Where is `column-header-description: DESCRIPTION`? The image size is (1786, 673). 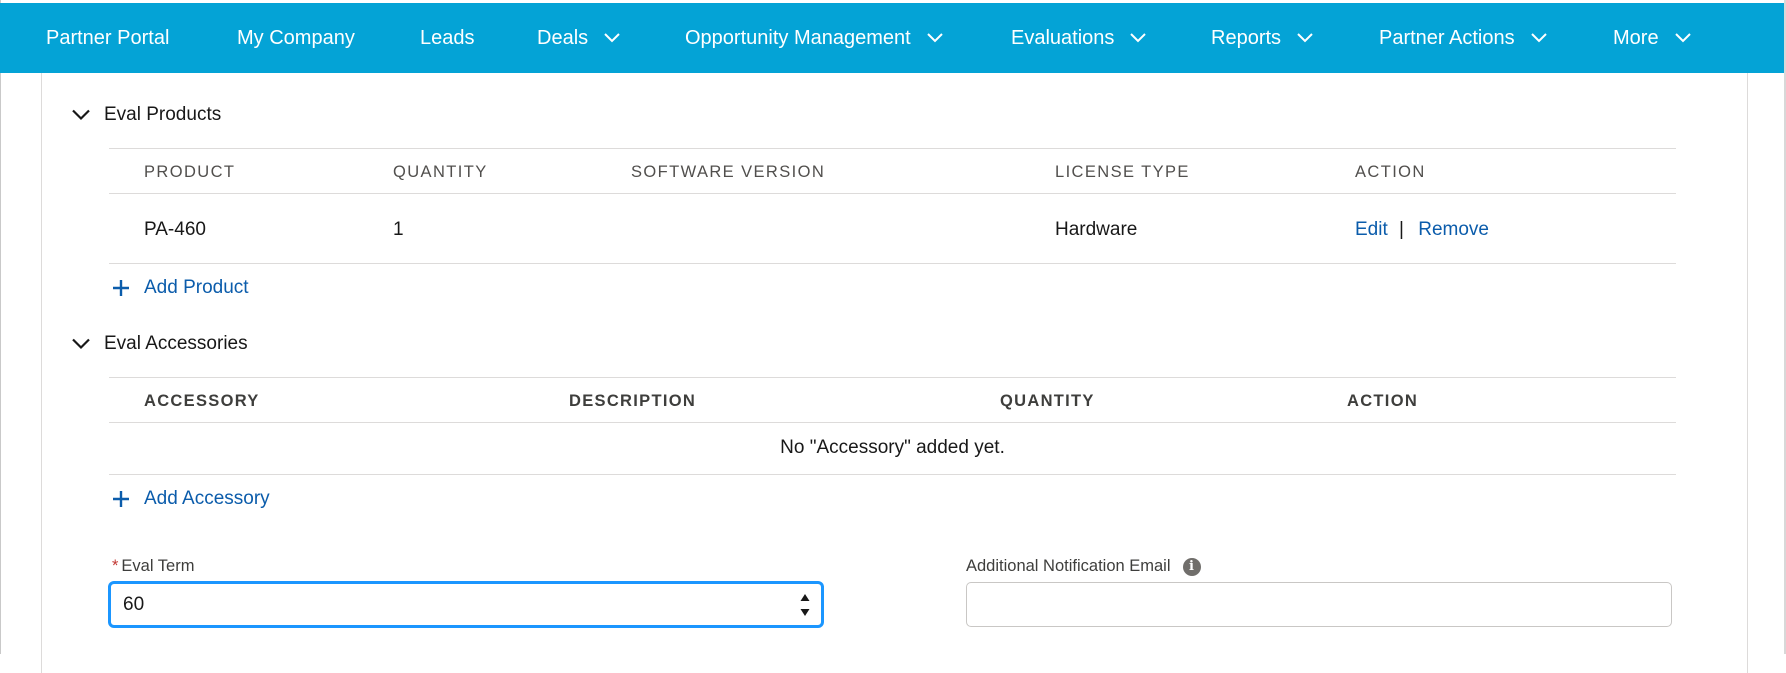 column-header-description: DESCRIPTION is located at coordinates (633, 401).